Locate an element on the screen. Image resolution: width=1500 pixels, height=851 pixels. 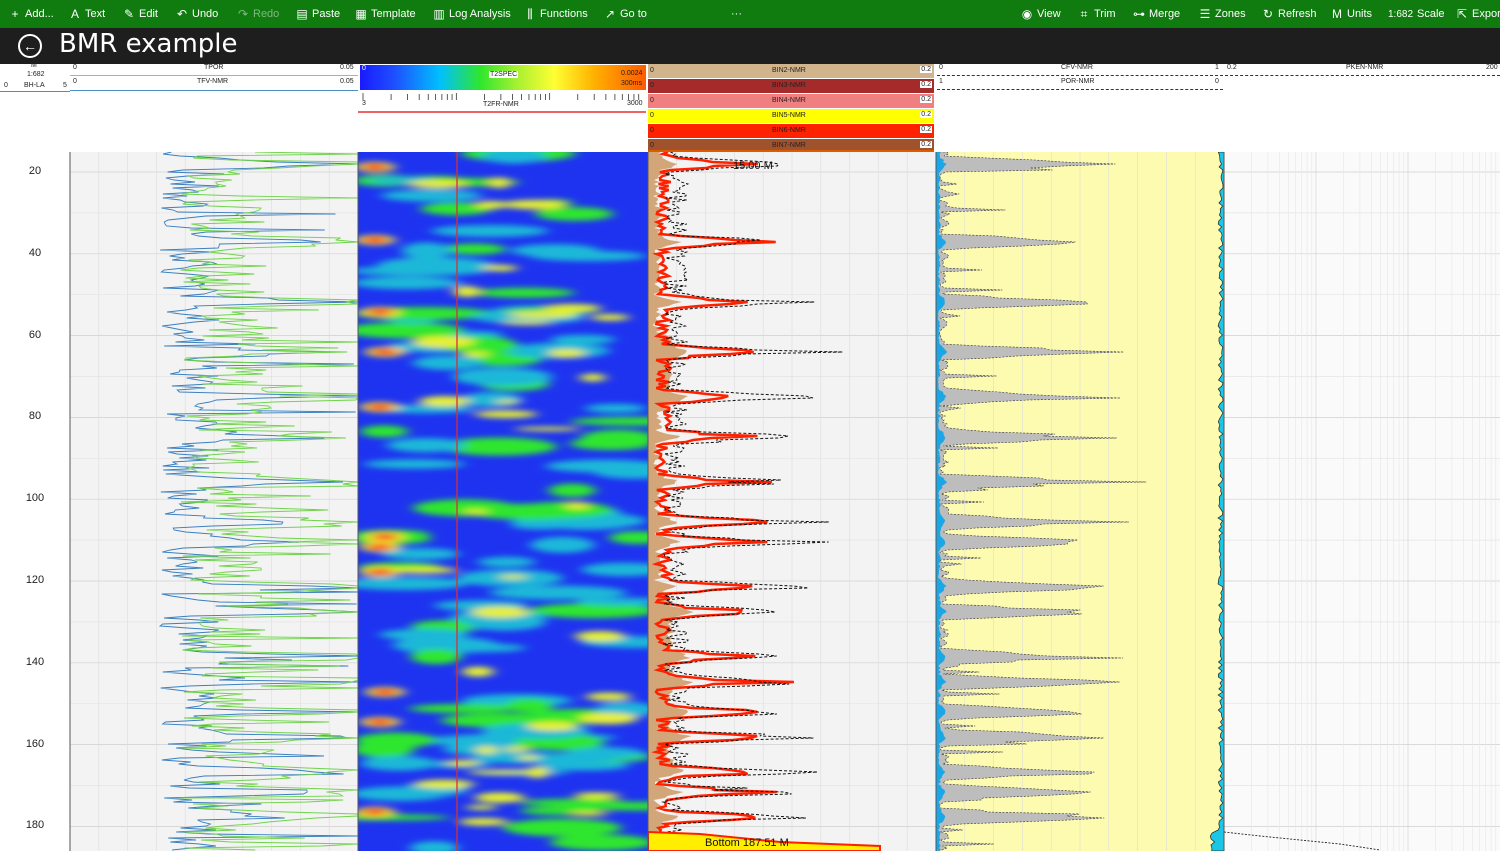
bin-label: BIN3-NMR is located at coordinates (789, 85).